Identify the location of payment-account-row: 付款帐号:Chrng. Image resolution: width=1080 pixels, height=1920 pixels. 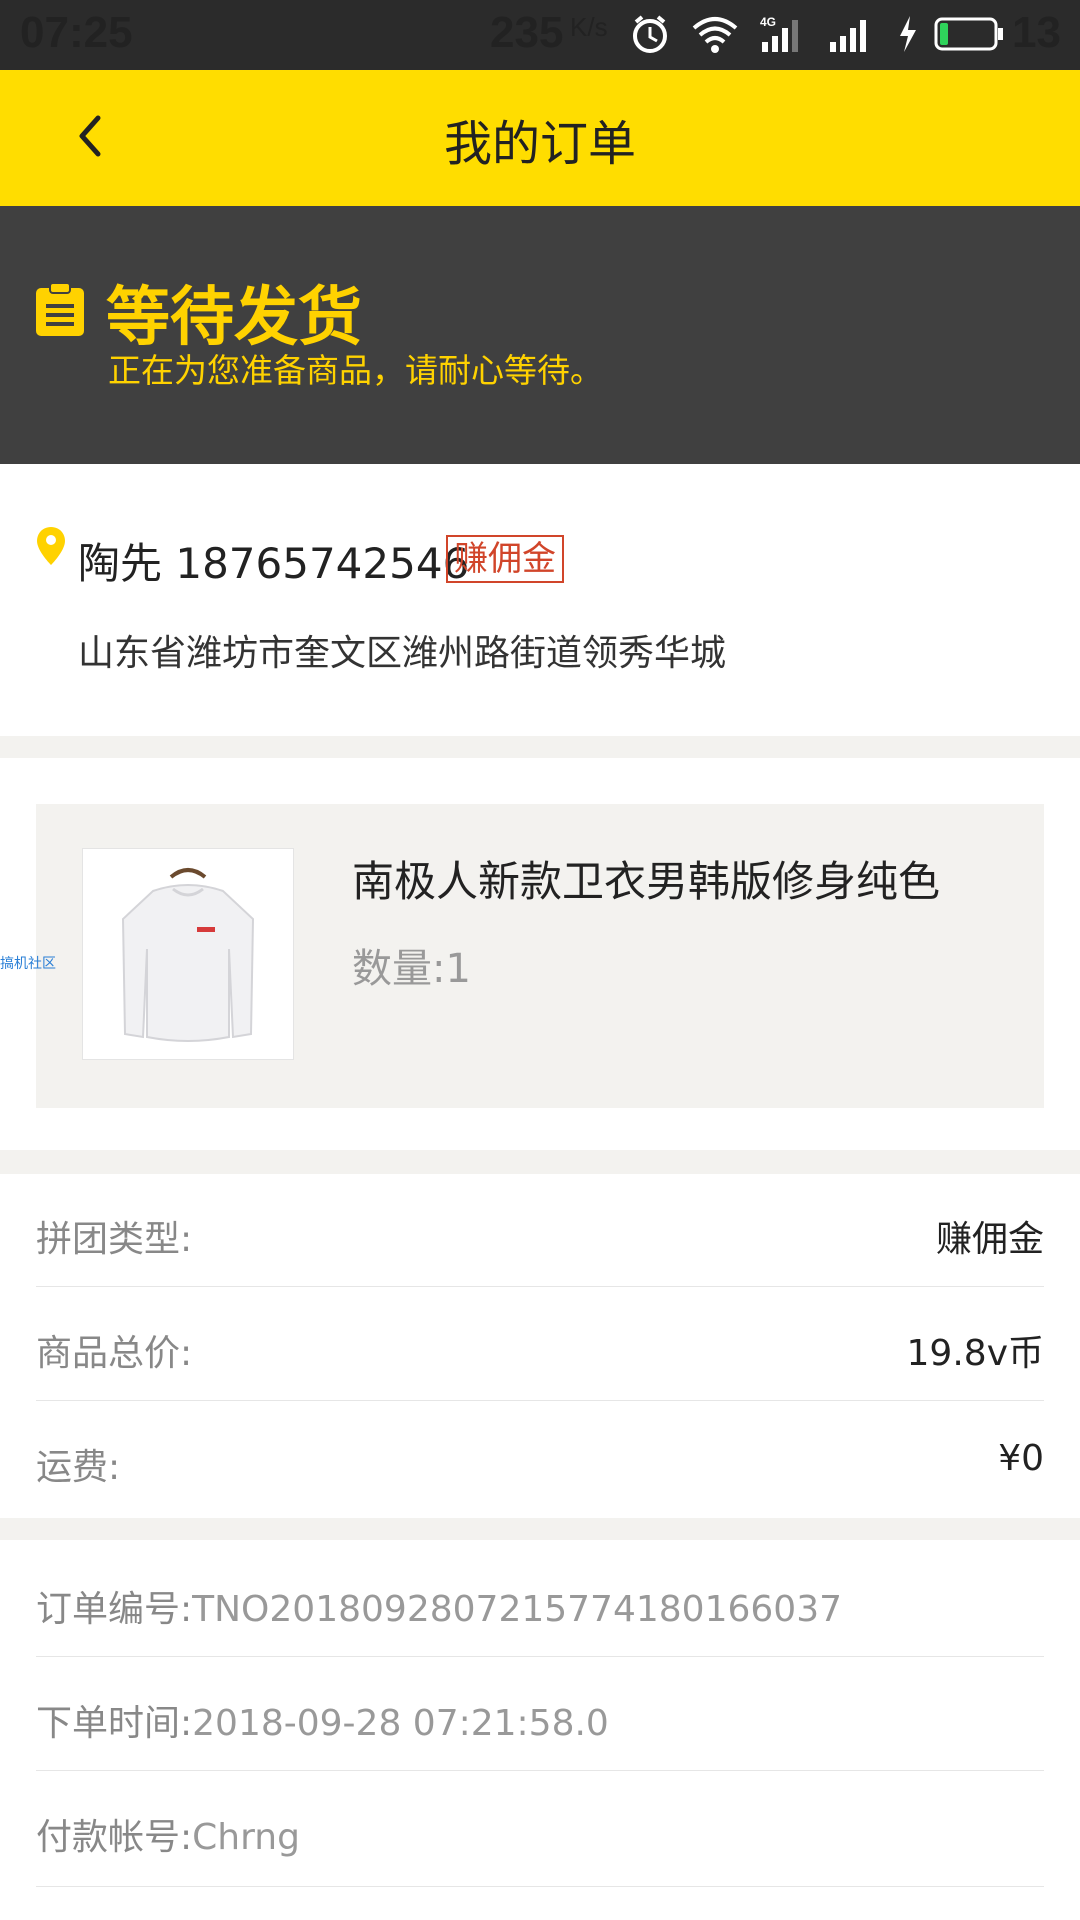
(168, 1834).